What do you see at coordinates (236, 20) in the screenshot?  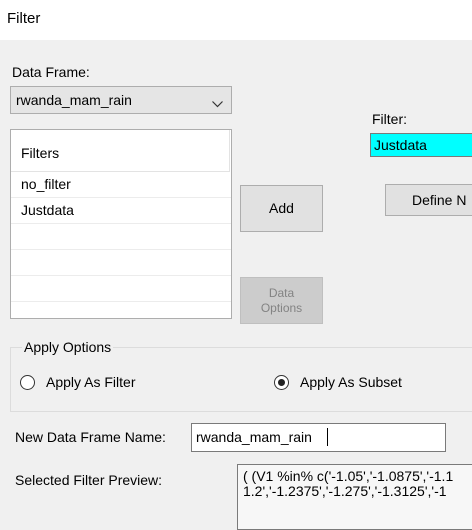 I see `title-bar: Filter` at bounding box center [236, 20].